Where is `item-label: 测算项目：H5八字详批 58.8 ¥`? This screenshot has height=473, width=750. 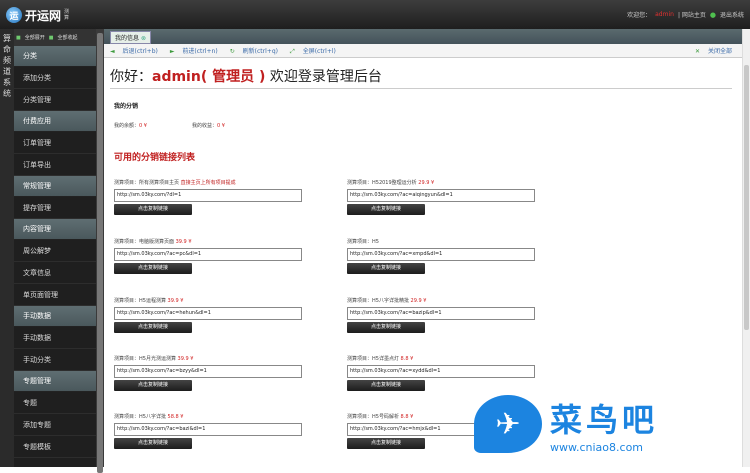
item-label: 测算项目：H5八字详批 58.8 ¥ is located at coordinates (214, 416).